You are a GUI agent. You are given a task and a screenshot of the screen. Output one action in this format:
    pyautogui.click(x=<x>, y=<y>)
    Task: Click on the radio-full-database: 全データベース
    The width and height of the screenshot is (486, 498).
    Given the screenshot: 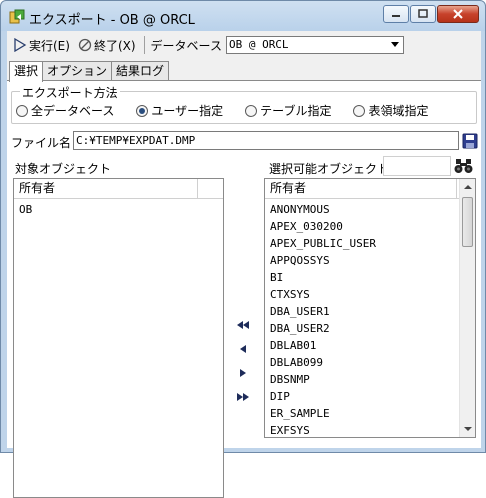 What is the action you would take?
    pyautogui.click(x=65, y=110)
    